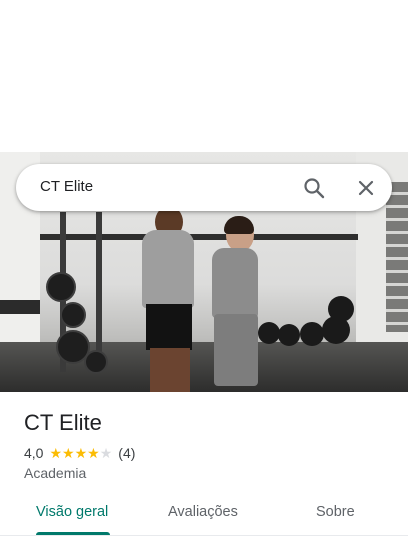  Describe the element at coordinates (203, 512) in the screenshot. I see `tab-reviews: Avaliações` at that location.